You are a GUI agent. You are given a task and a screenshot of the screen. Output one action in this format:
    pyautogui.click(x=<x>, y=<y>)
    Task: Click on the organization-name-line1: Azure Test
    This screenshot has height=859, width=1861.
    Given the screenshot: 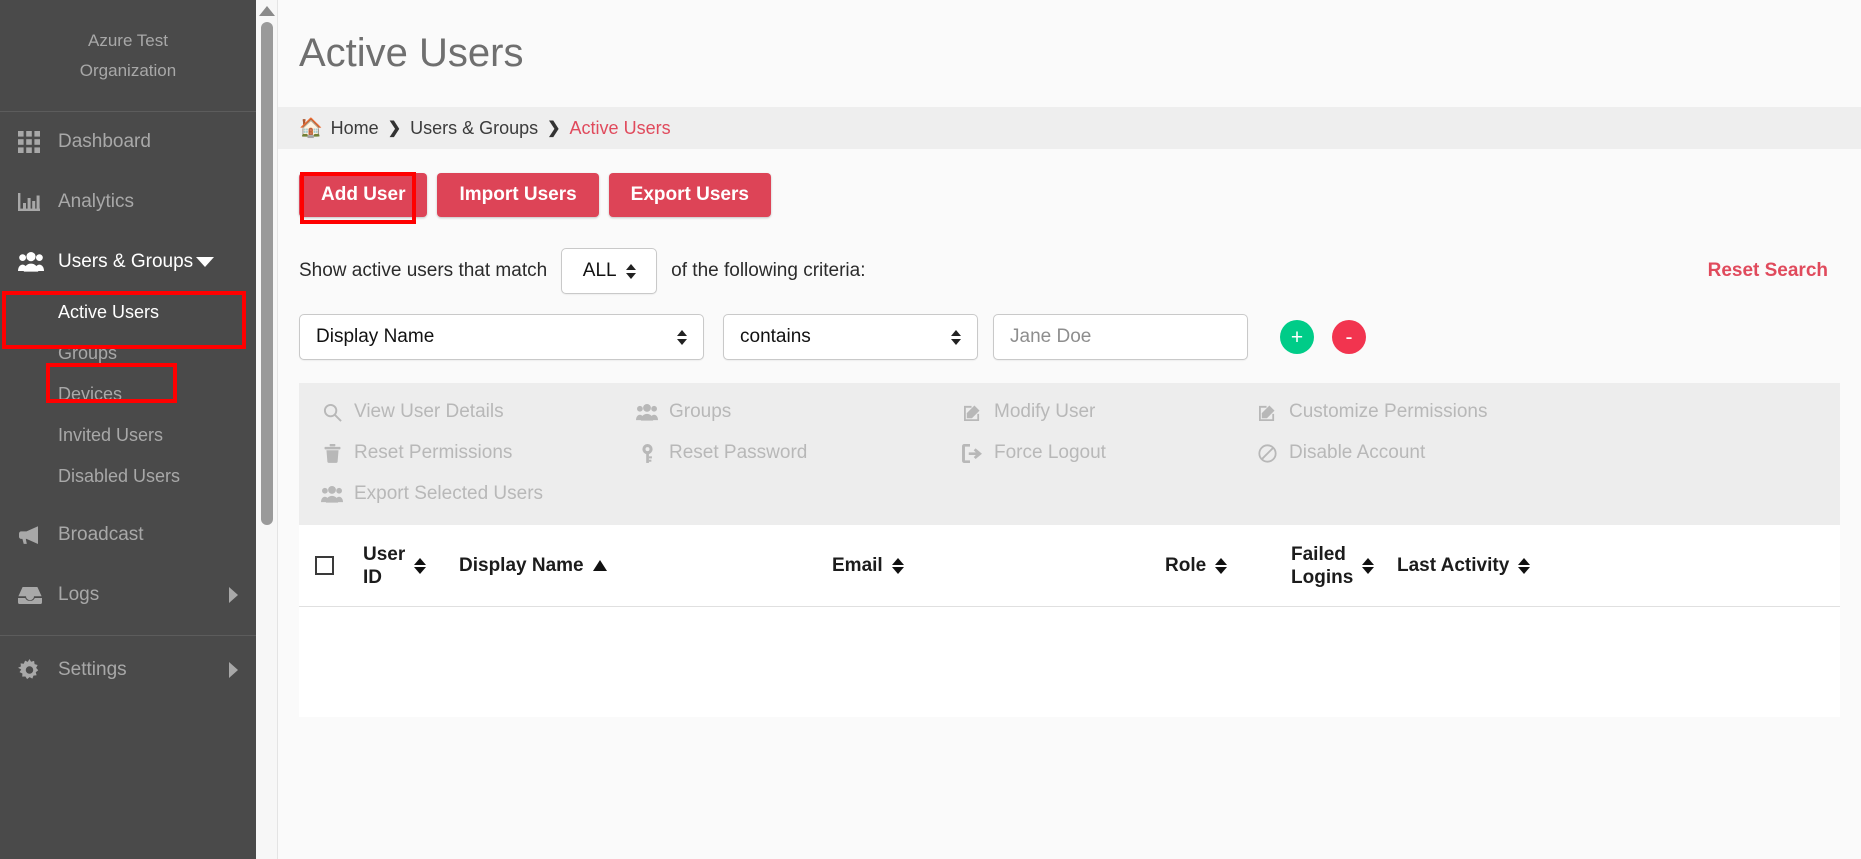 What is the action you would take?
    pyautogui.click(x=127, y=40)
    